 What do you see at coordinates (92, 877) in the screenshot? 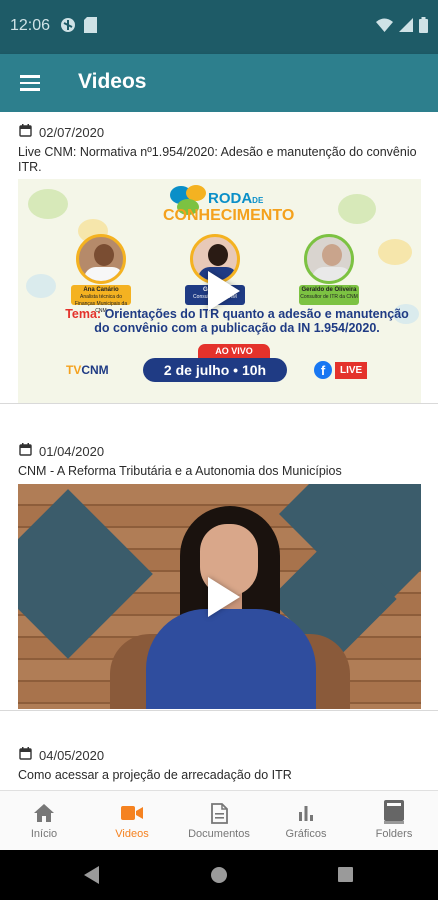
I see `back-icon` at bounding box center [92, 877].